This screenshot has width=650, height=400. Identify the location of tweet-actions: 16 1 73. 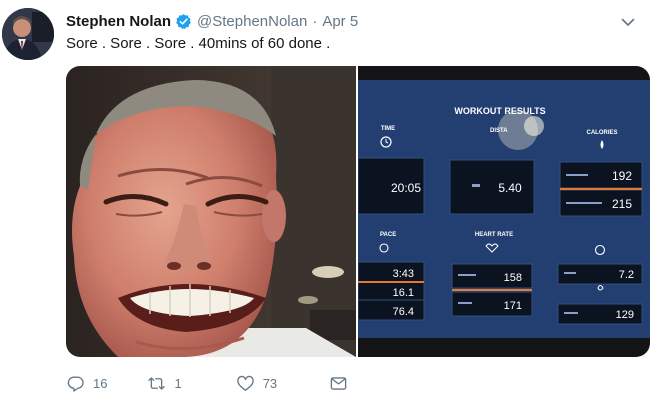
(207, 383).